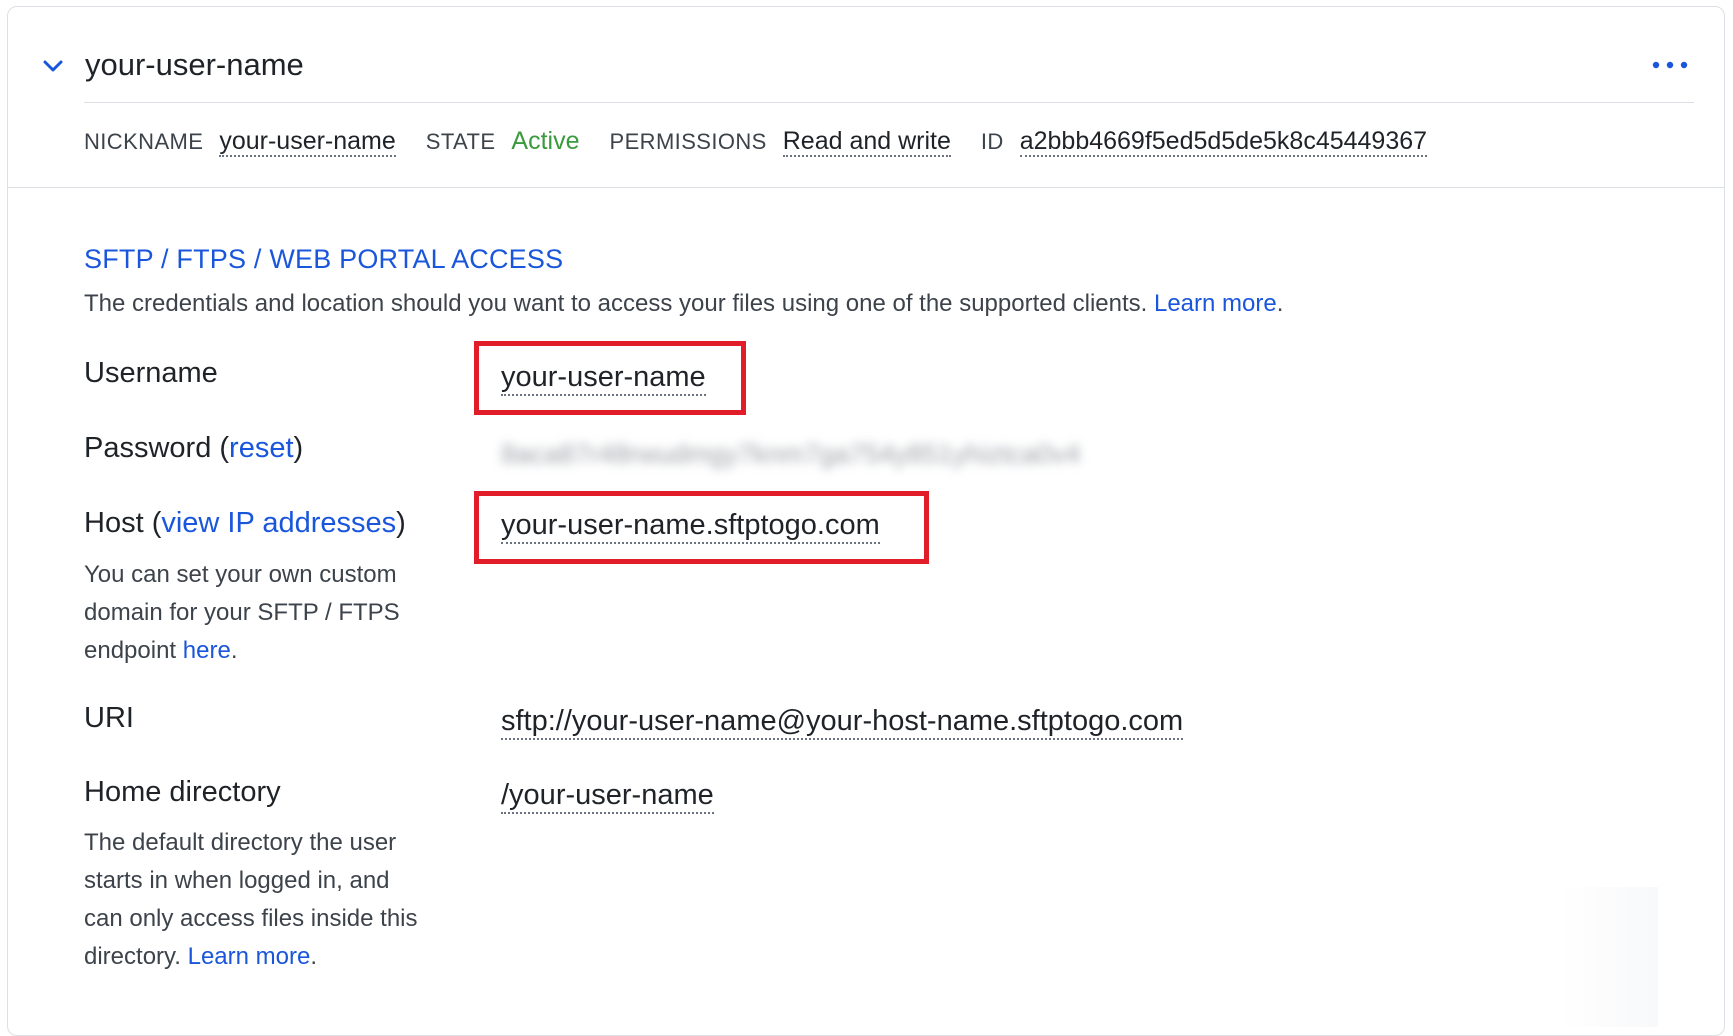 The width and height of the screenshot is (1733, 1036). What do you see at coordinates (460, 141) in the screenshot?
I see `state-label: STATE` at bounding box center [460, 141].